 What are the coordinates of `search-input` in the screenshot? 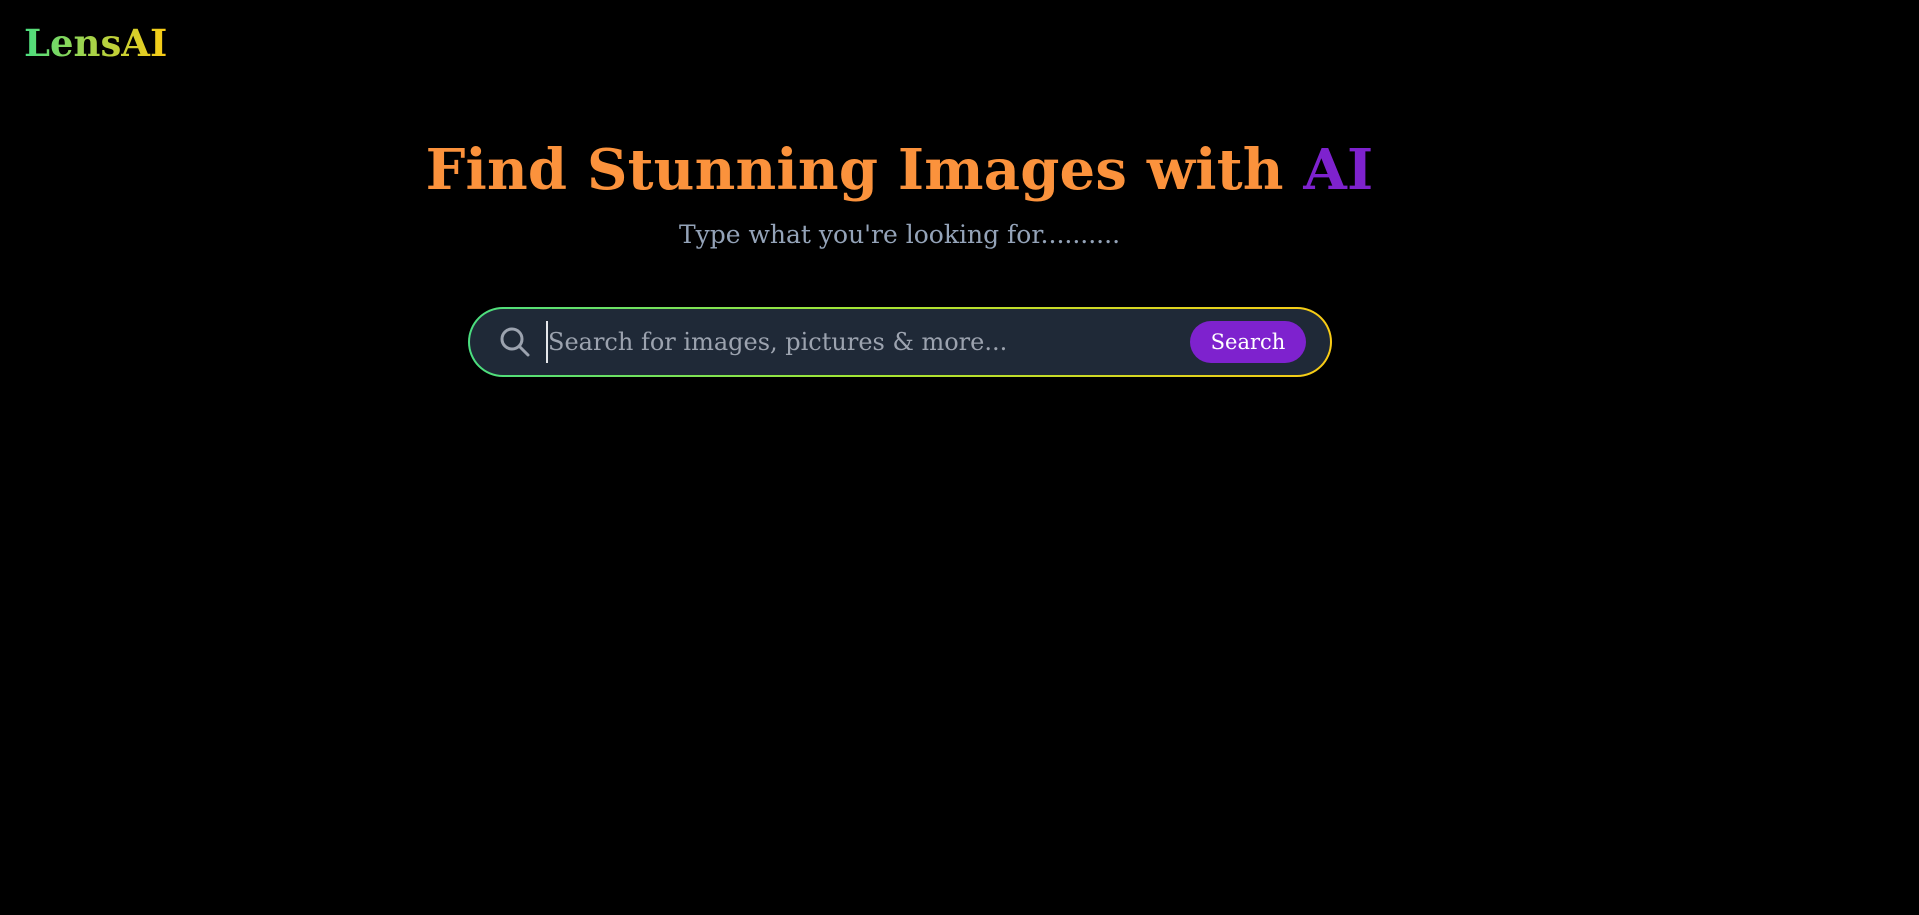 It's located at (868, 342).